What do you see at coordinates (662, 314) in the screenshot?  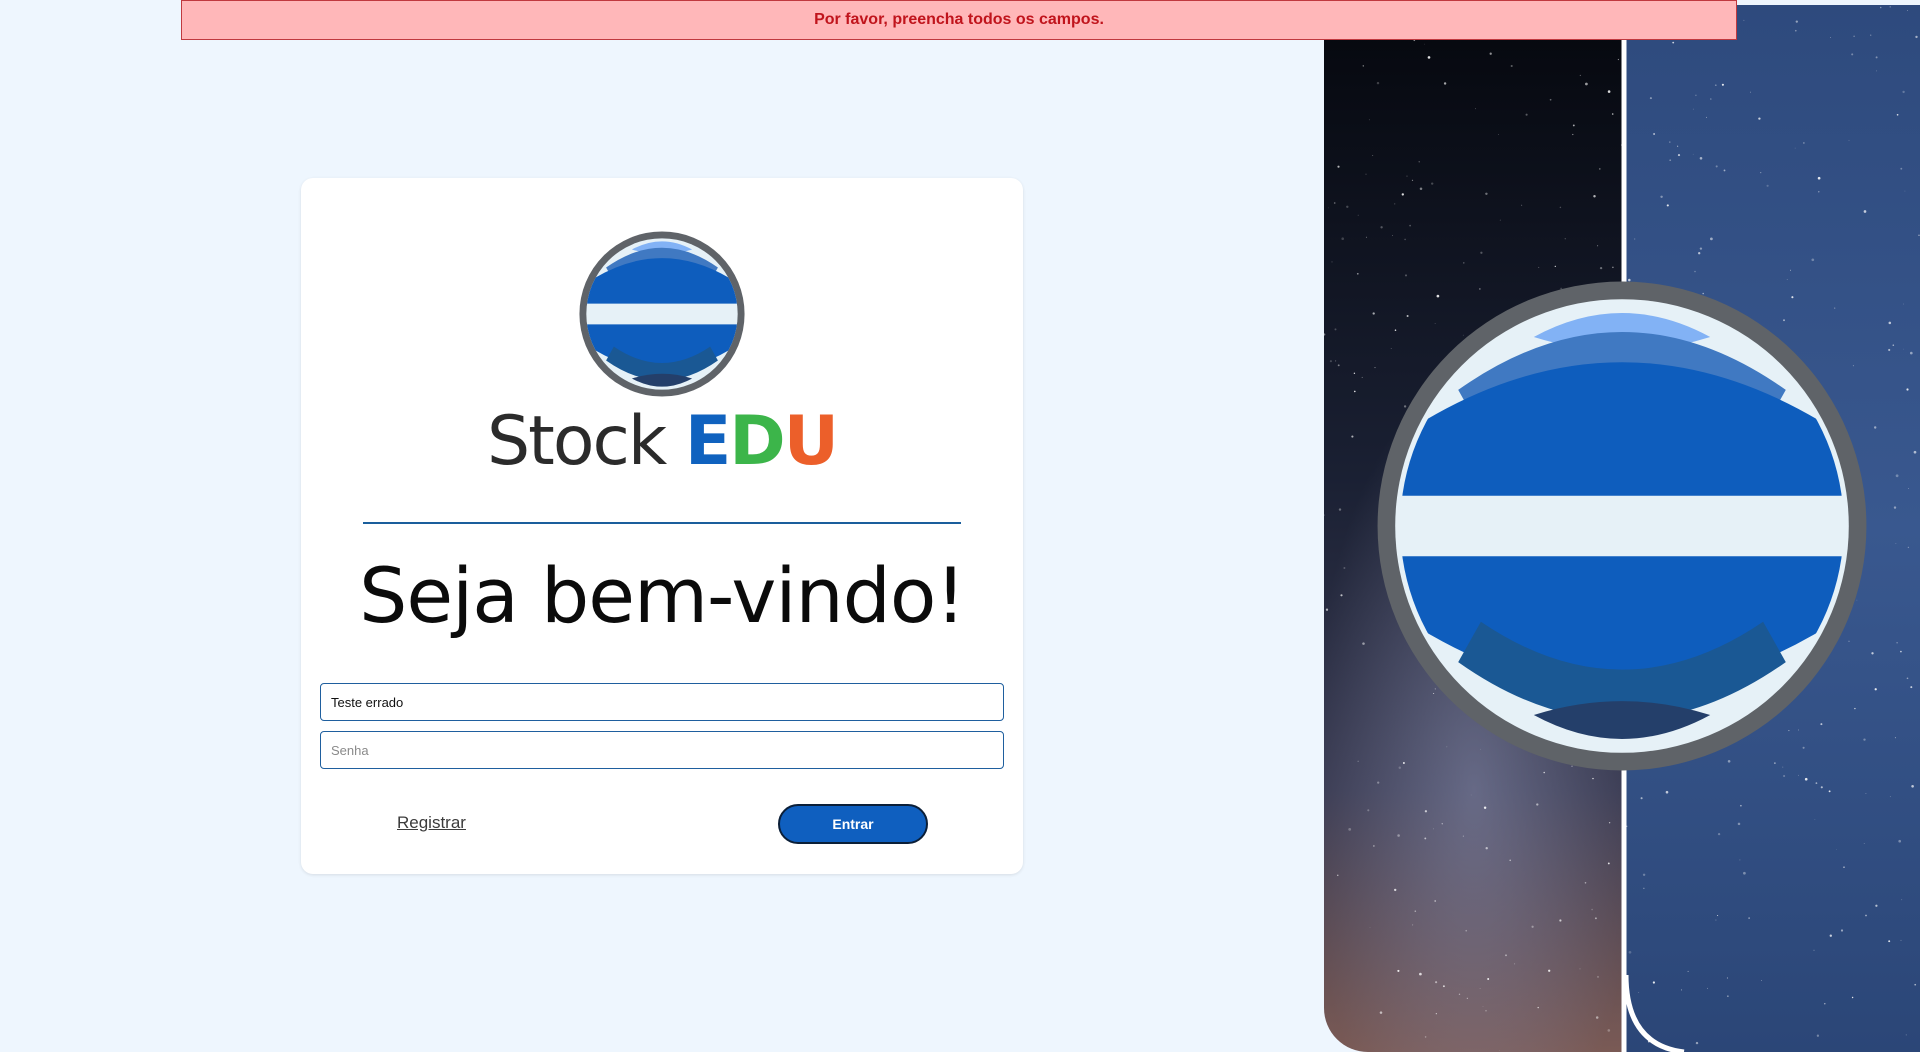 I see `globe-logo-icon` at bounding box center [662, 314].